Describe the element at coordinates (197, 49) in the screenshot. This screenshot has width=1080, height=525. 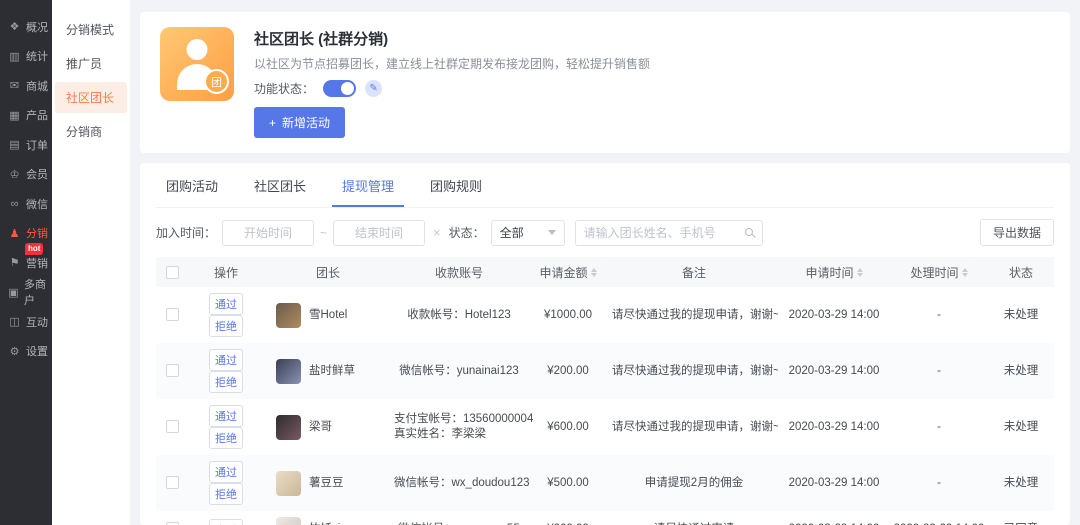
I see `person-icon` at that location.